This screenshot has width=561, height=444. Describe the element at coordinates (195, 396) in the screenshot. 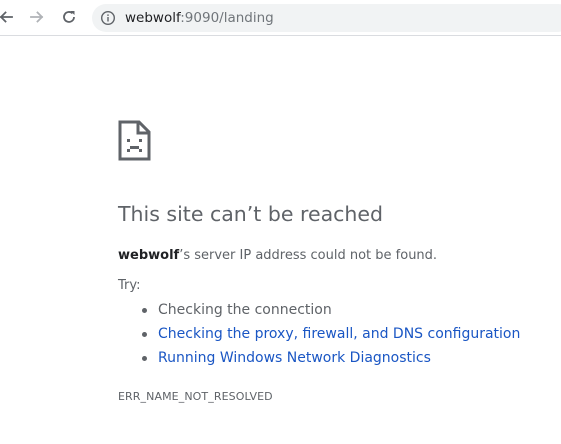

I see `error-code: ERR_NAME_NOT_RESOLVED` at that location.